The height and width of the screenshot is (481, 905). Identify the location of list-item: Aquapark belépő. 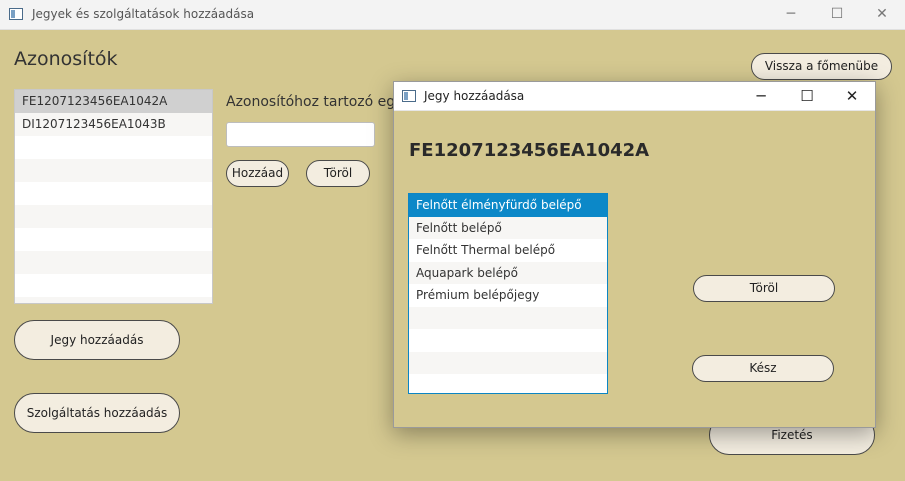
(508, 272).